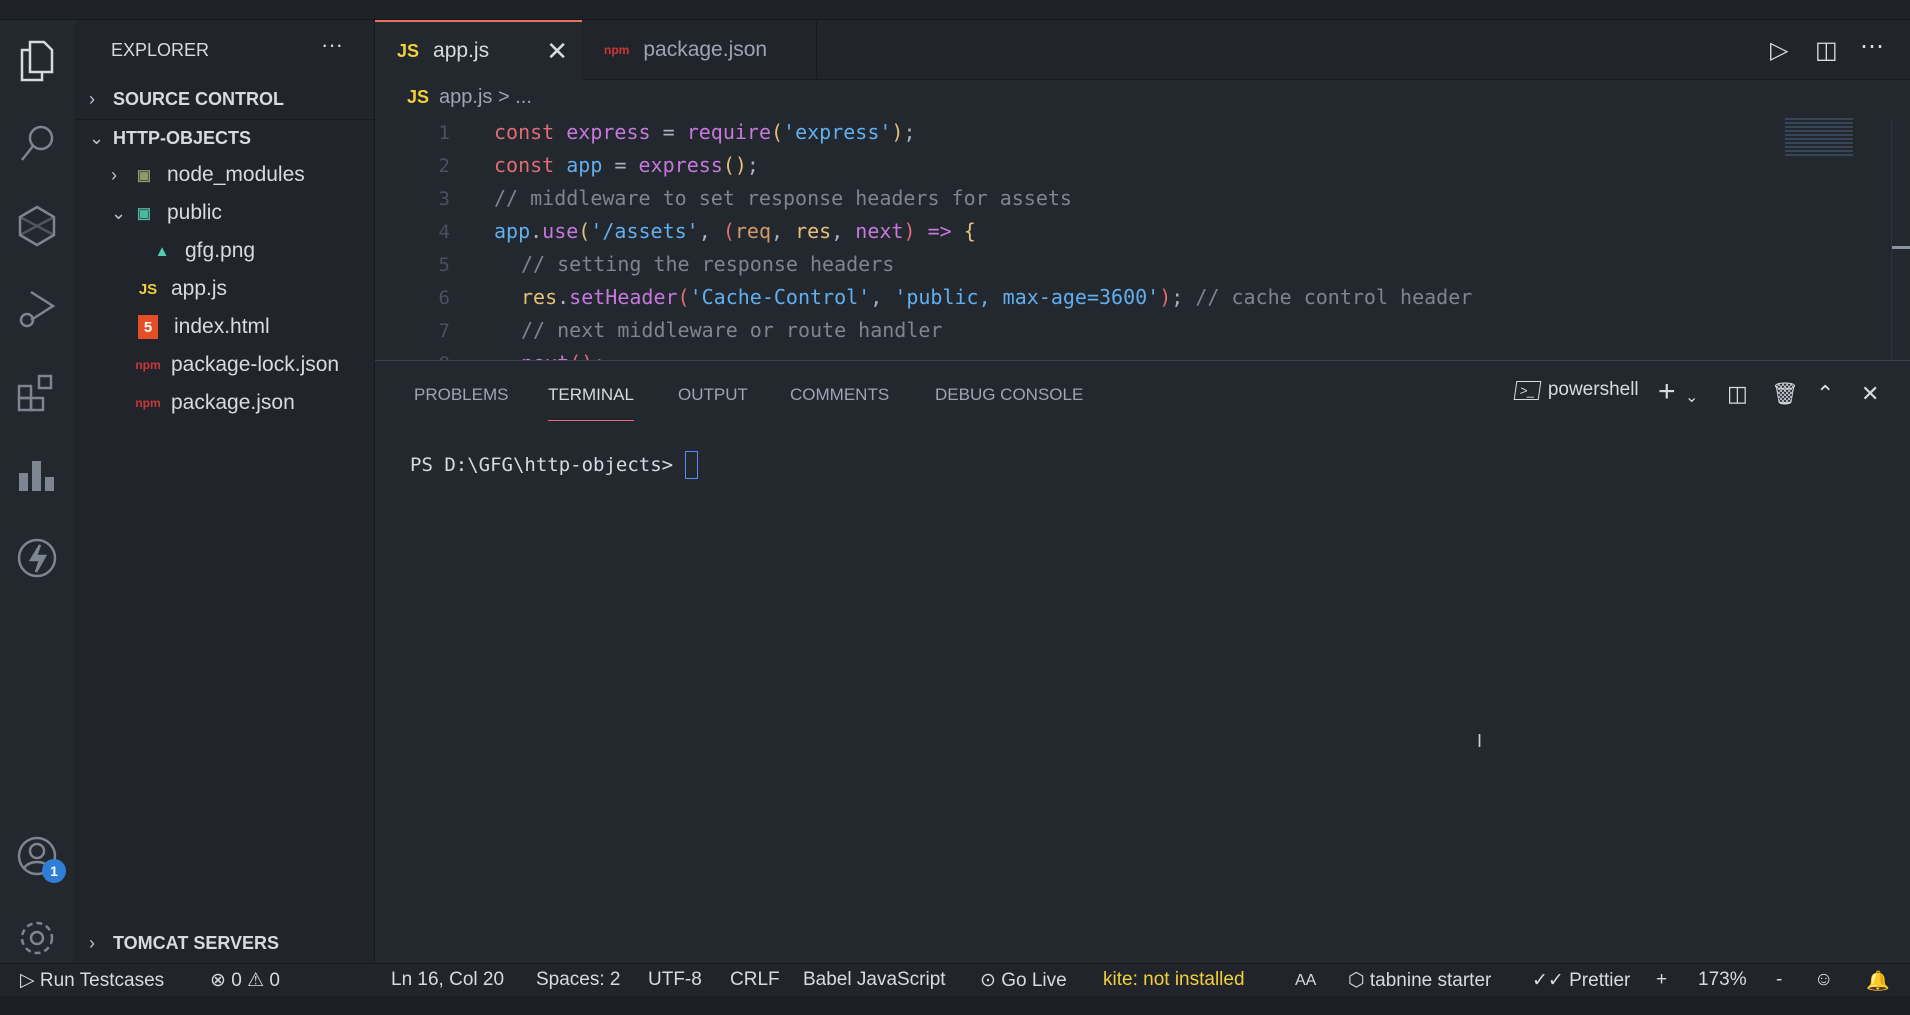 Image resolution: width=1910 pixels, height=1015 pixels. Describe the element at coordinates (444, 265) in the screenshot. I see `line-number: 5` at that location.